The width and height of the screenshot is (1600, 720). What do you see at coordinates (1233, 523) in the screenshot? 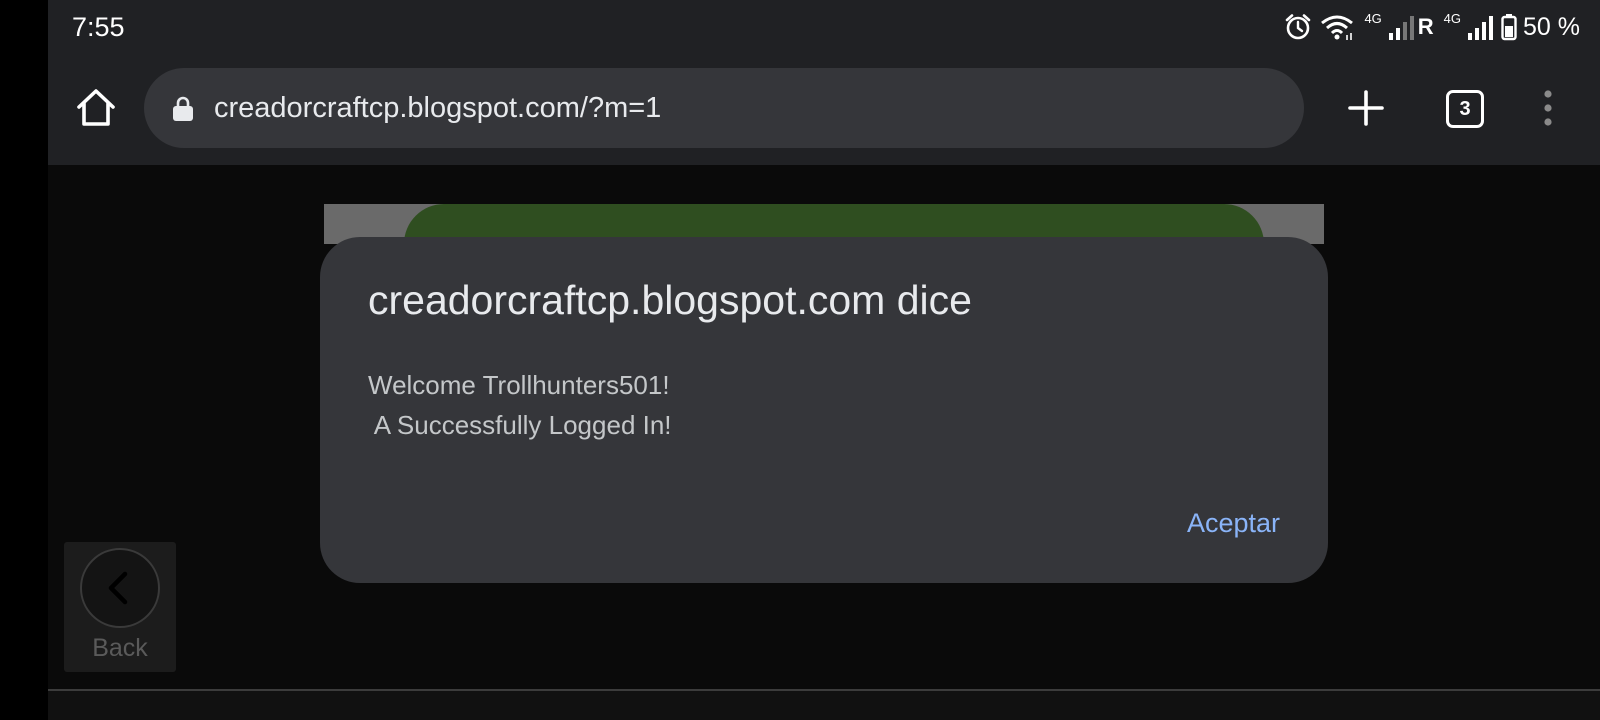
I see `accept-button: Aceptar` at bounding box center [1233, 523].